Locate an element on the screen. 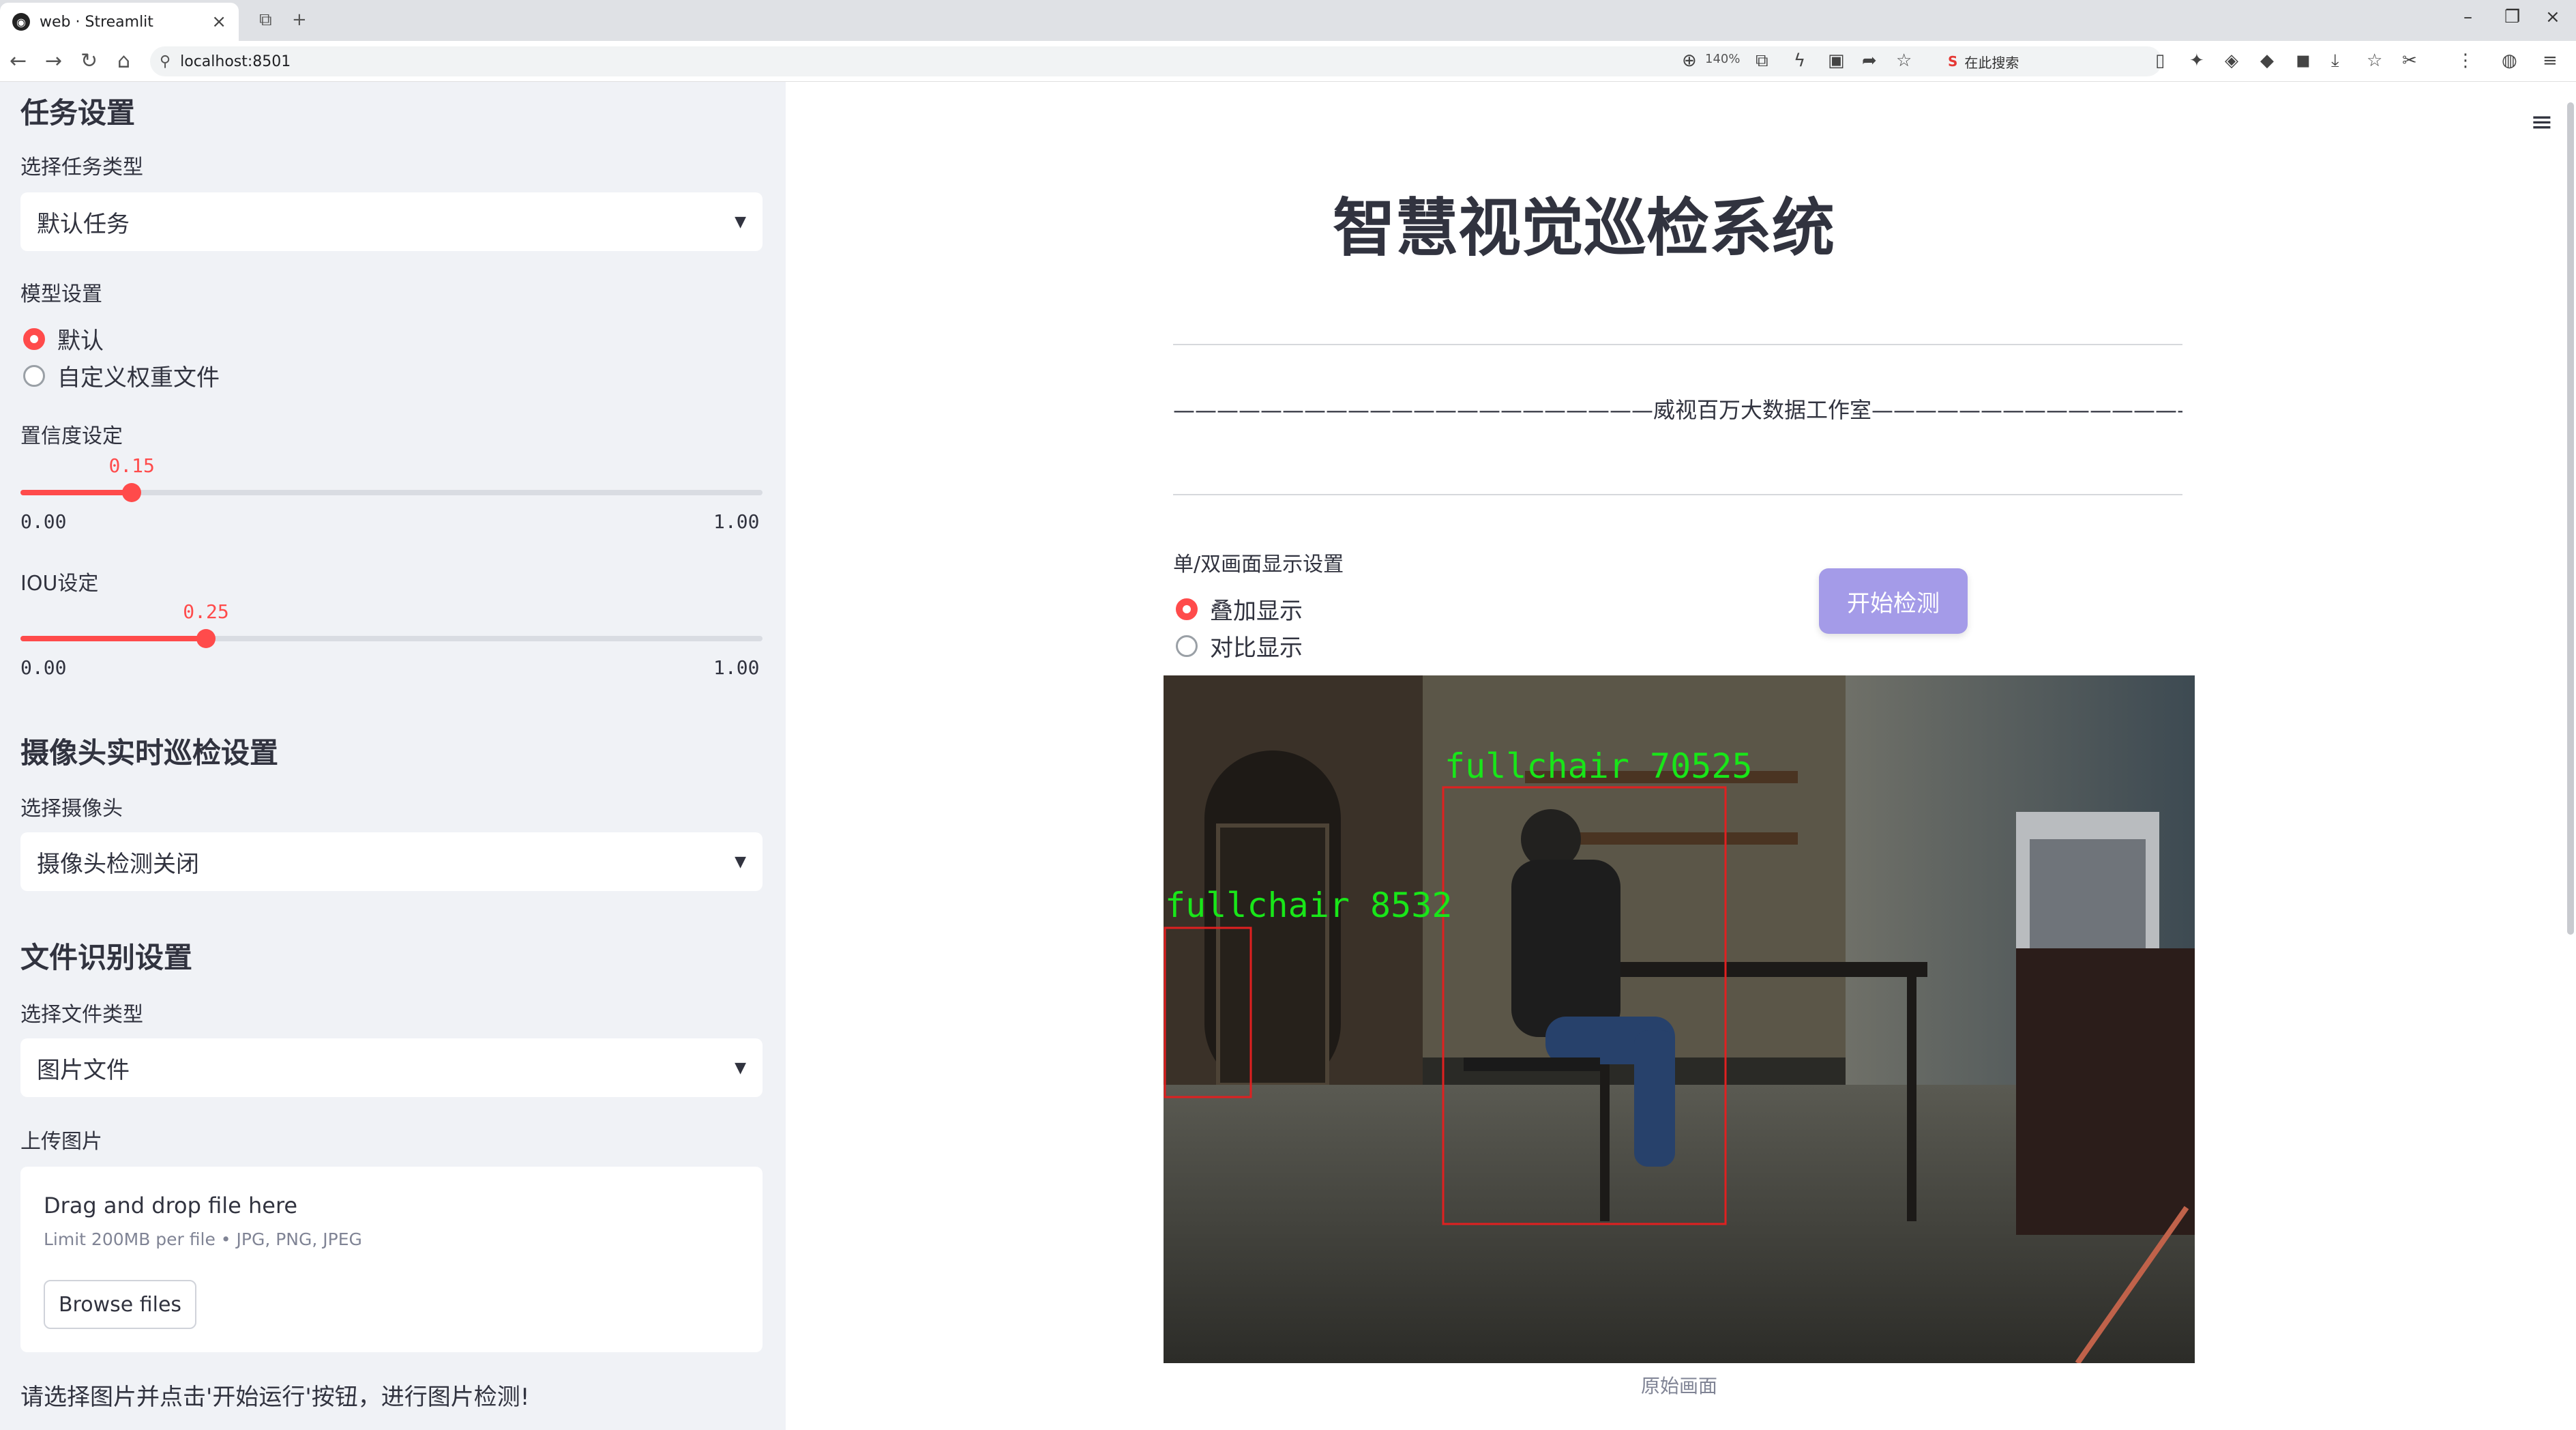 This screenshot has height=1430, width=2576. page-title: 智慧视觉巡检系统 is located at coordinates (1583, 229).